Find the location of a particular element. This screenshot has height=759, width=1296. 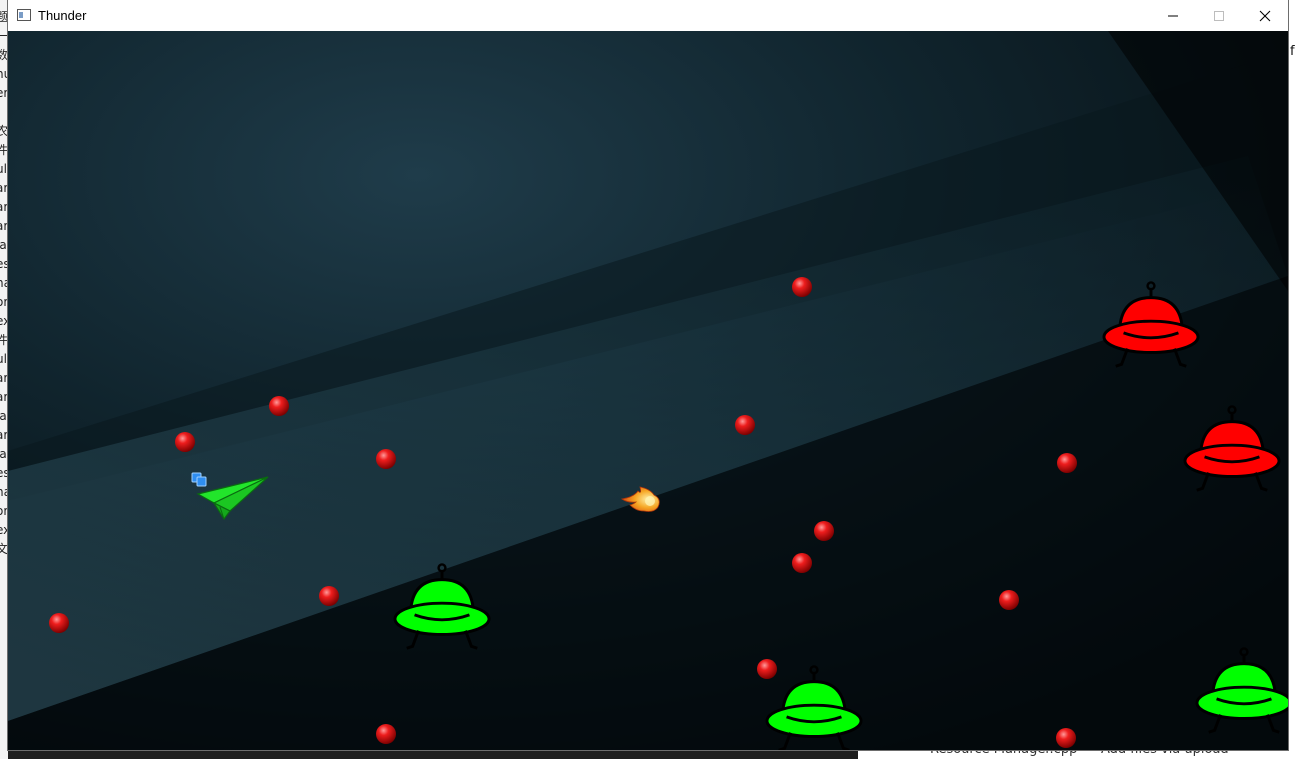

window-title: Thunder is located at coordinates (62, 15).